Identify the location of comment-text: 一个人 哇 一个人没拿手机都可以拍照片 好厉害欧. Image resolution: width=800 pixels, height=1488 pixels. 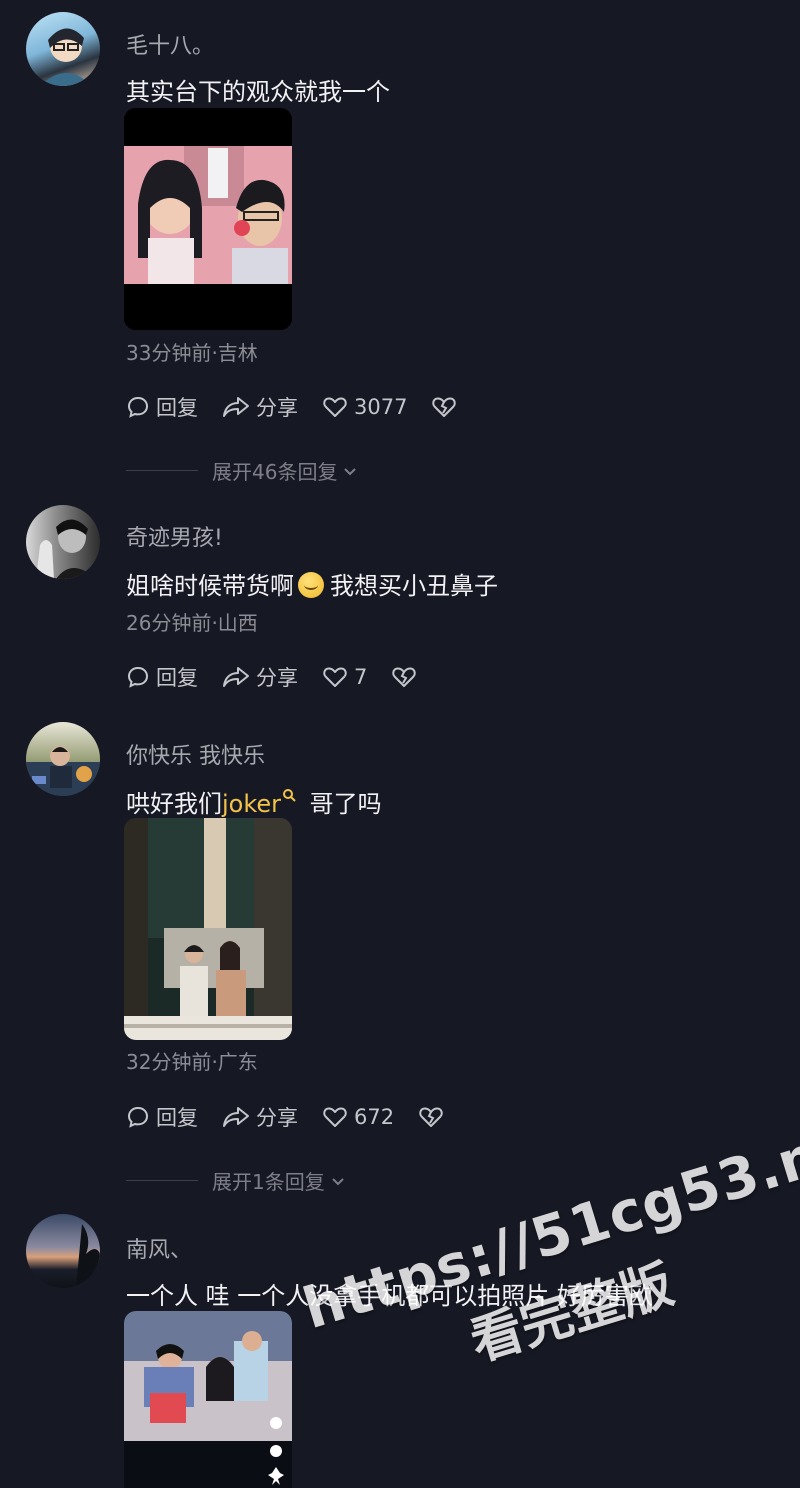
(389, 1296).